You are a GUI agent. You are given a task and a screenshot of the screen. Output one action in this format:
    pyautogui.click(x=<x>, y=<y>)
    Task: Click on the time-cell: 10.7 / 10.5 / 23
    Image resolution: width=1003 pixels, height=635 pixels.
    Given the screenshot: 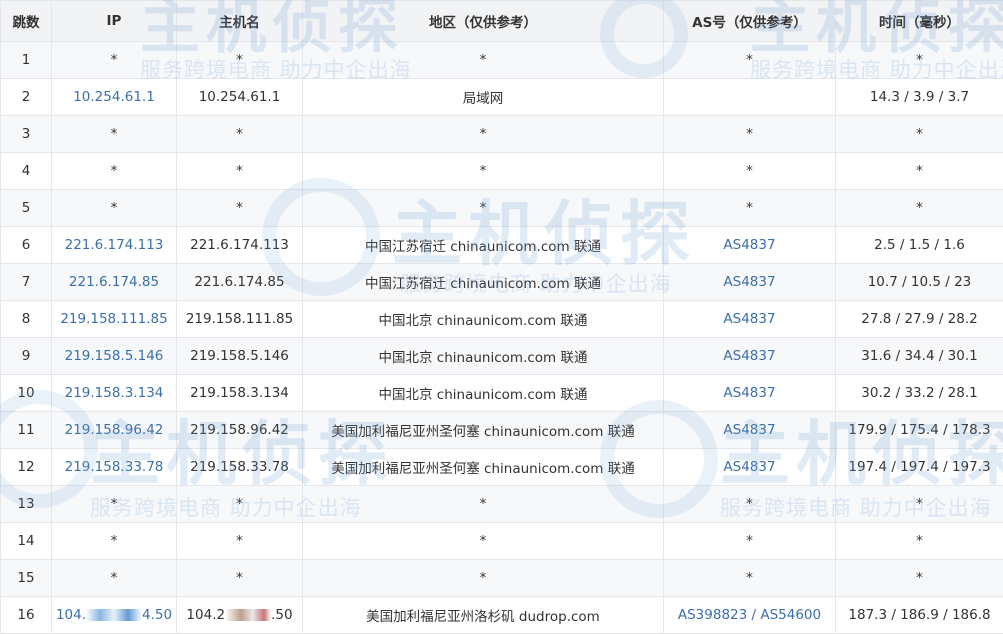 What is the action you would take?
    pyautogui.click(x=919, y=282)
    